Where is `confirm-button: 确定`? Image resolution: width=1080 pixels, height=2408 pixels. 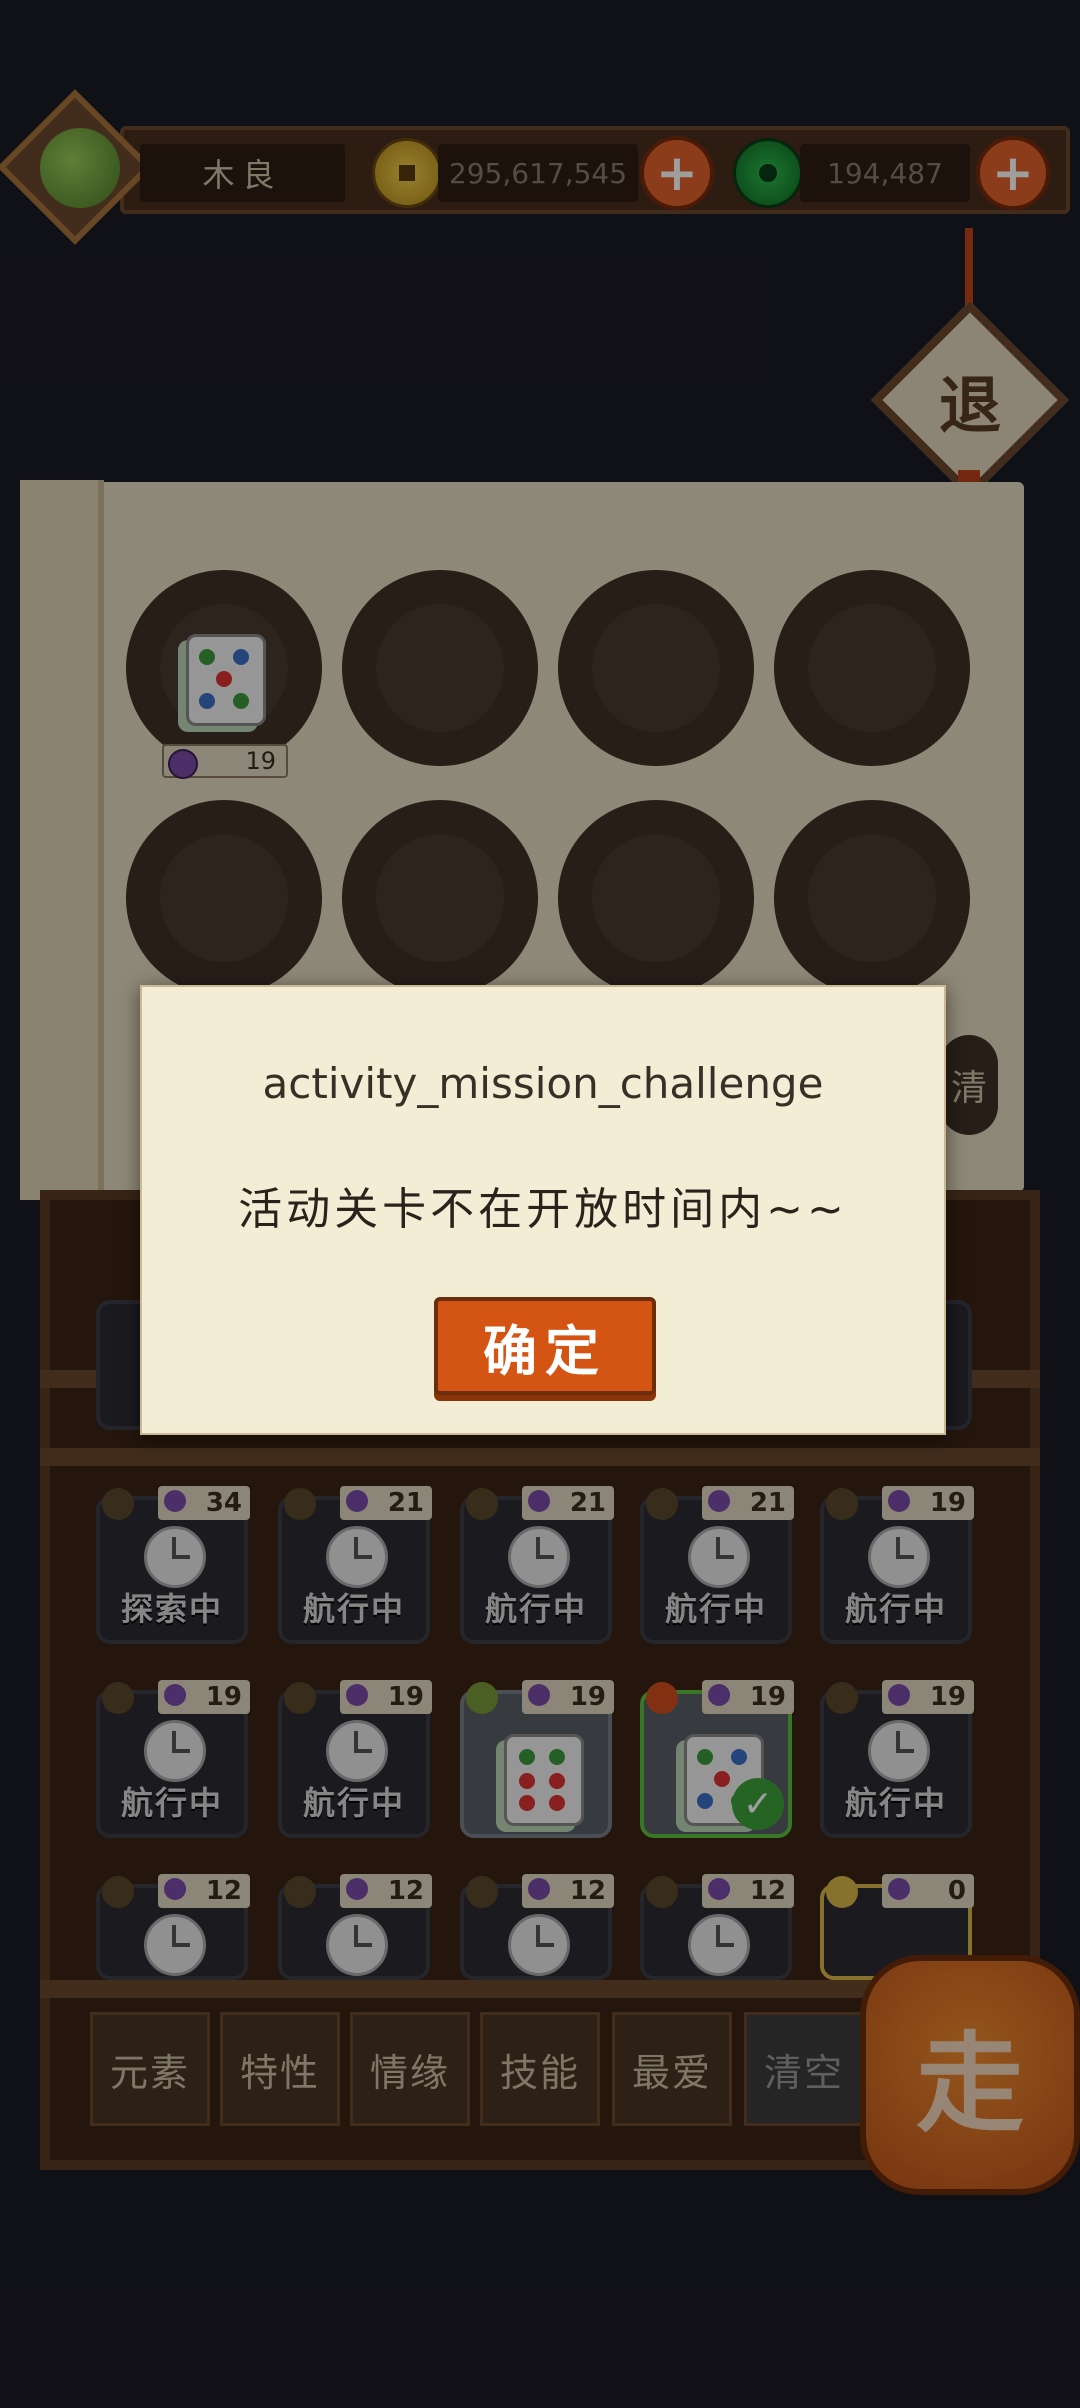
confirm-button: 确定 is located at coordinates (545, 1346).